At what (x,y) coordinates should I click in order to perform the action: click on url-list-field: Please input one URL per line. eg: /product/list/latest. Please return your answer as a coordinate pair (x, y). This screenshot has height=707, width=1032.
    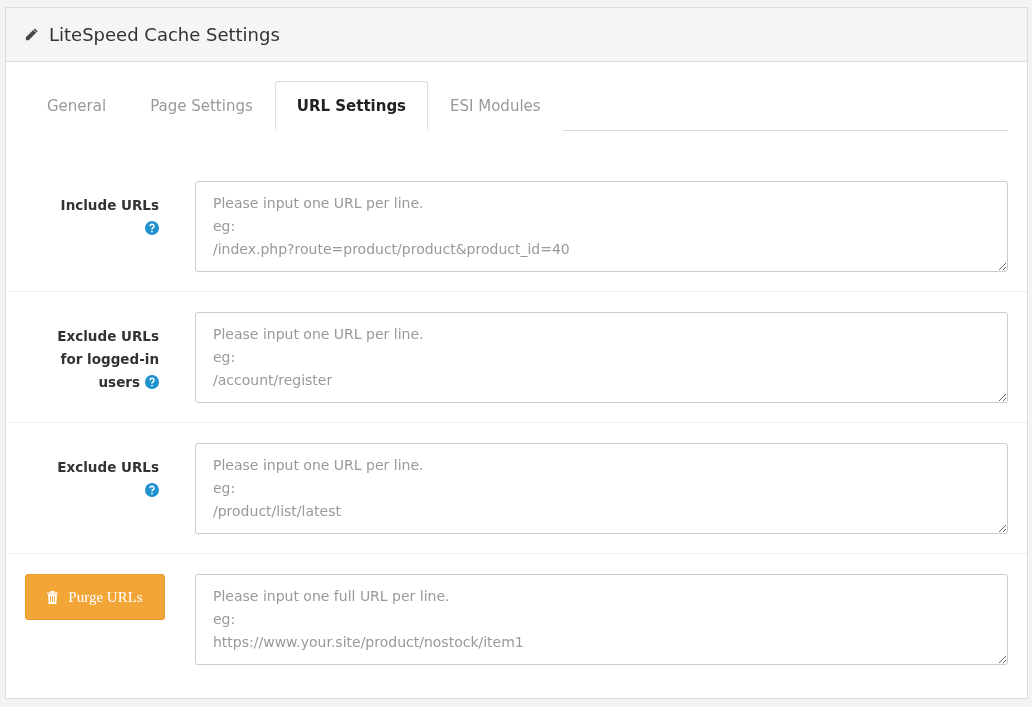
    Looking at the image, I should click on (601, 488).